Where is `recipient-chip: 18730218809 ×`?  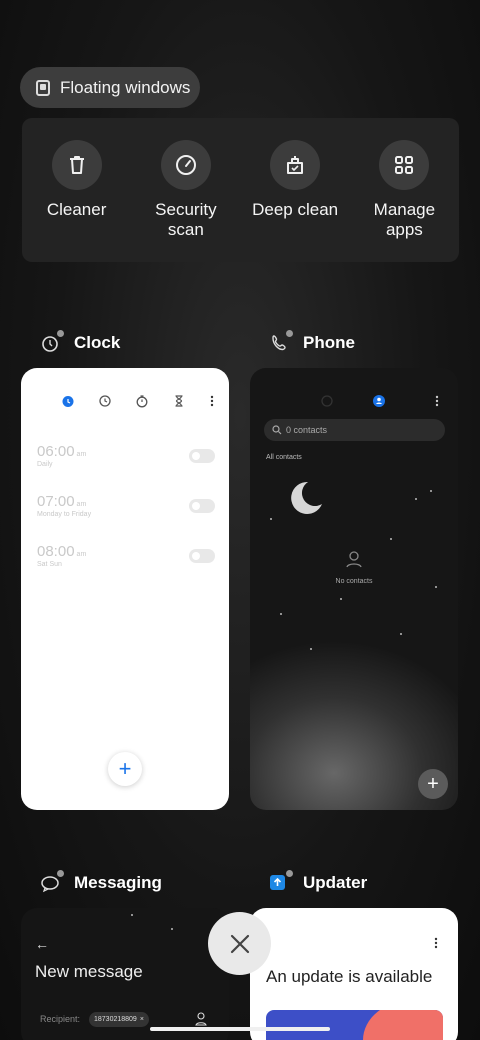
recipient-chip: 18730218809 × is located at coordinates (119, 1019).